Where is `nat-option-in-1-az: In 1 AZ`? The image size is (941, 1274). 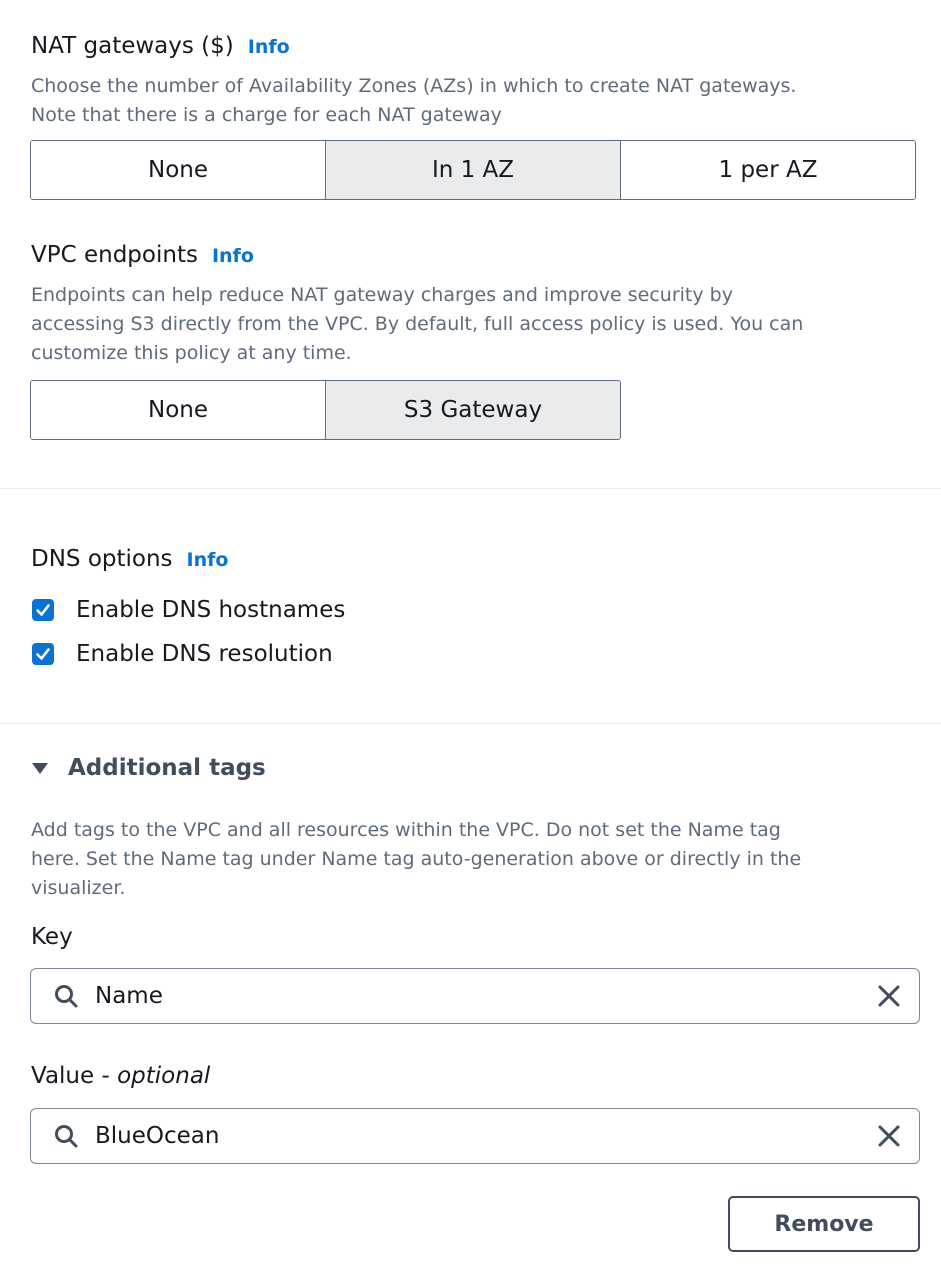 nat-option-in-1-az: In 1 AZ is located at coordinates (472, 170).